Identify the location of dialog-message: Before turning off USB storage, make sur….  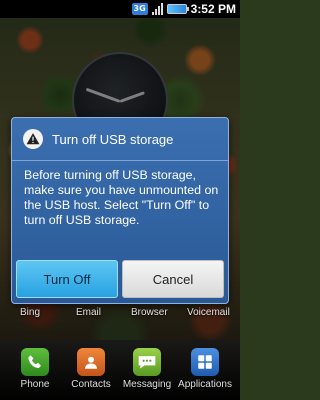
(121, 197).